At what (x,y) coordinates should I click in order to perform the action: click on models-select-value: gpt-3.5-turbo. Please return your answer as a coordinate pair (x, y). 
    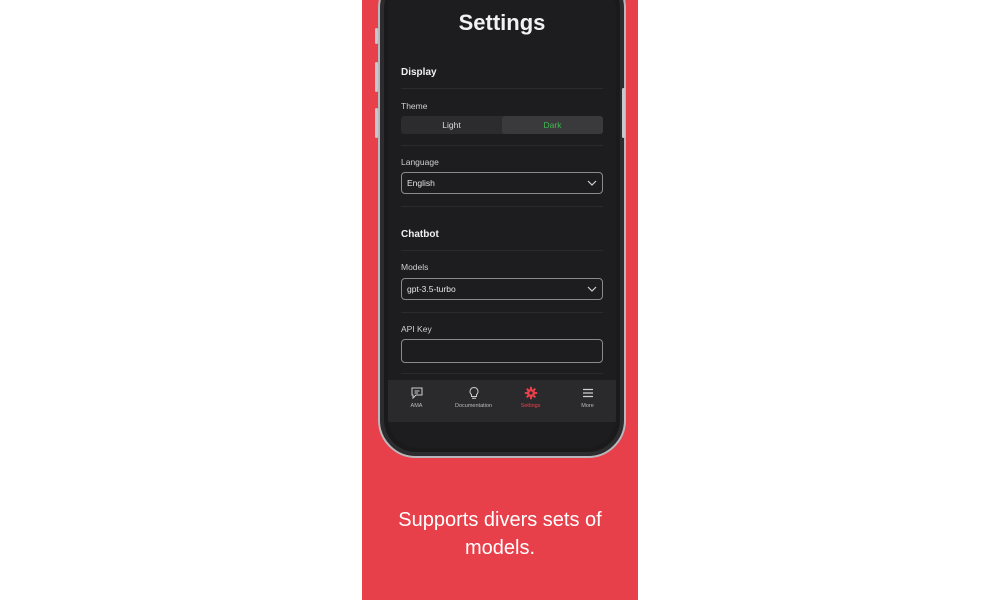
    Looking at the image, I should click on (431, 289).